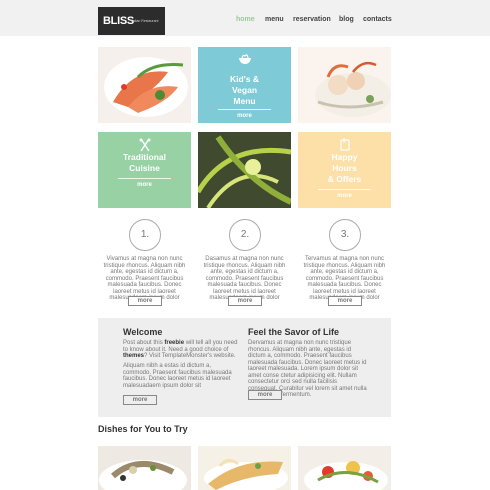  Describe the element at coordinates (144, 157) in the screenshot. I see `tile-traditional-title-1: Traditional` at that location.